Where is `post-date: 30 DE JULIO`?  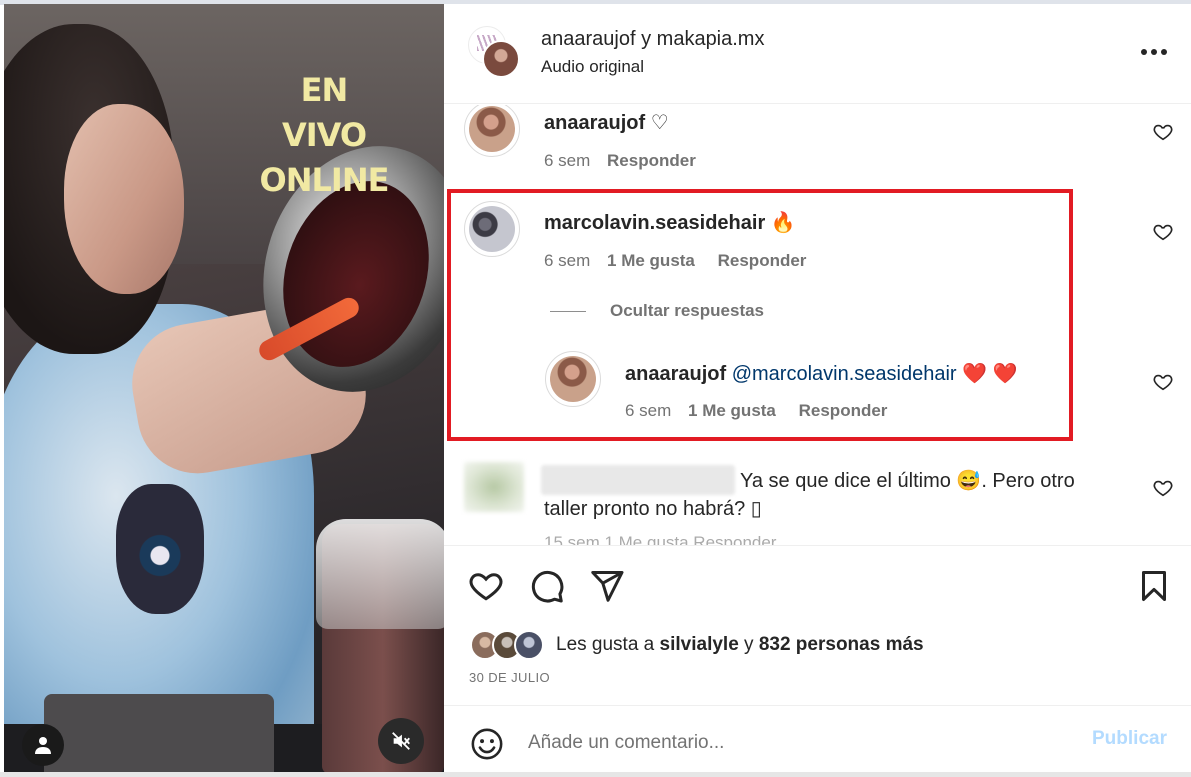 post-date: 30 DE JULIO is located at coordinates (509, 677).